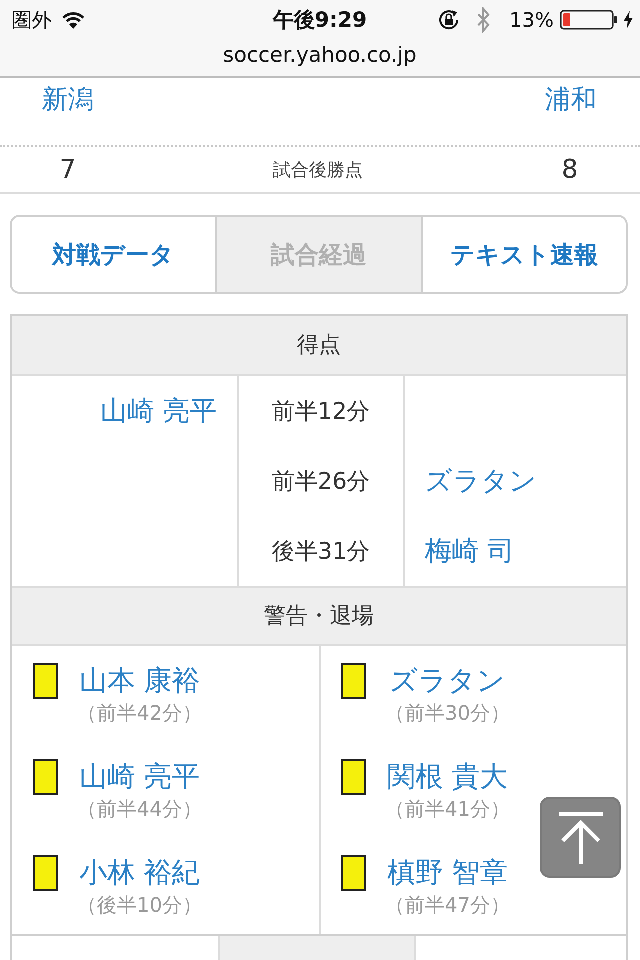 Image resolution: width=640 pixels, height=960 pixels. Describe the element at coordinates (470, 551) in the screenshot. I see `player-name-link: 梅崎 司` at that location.